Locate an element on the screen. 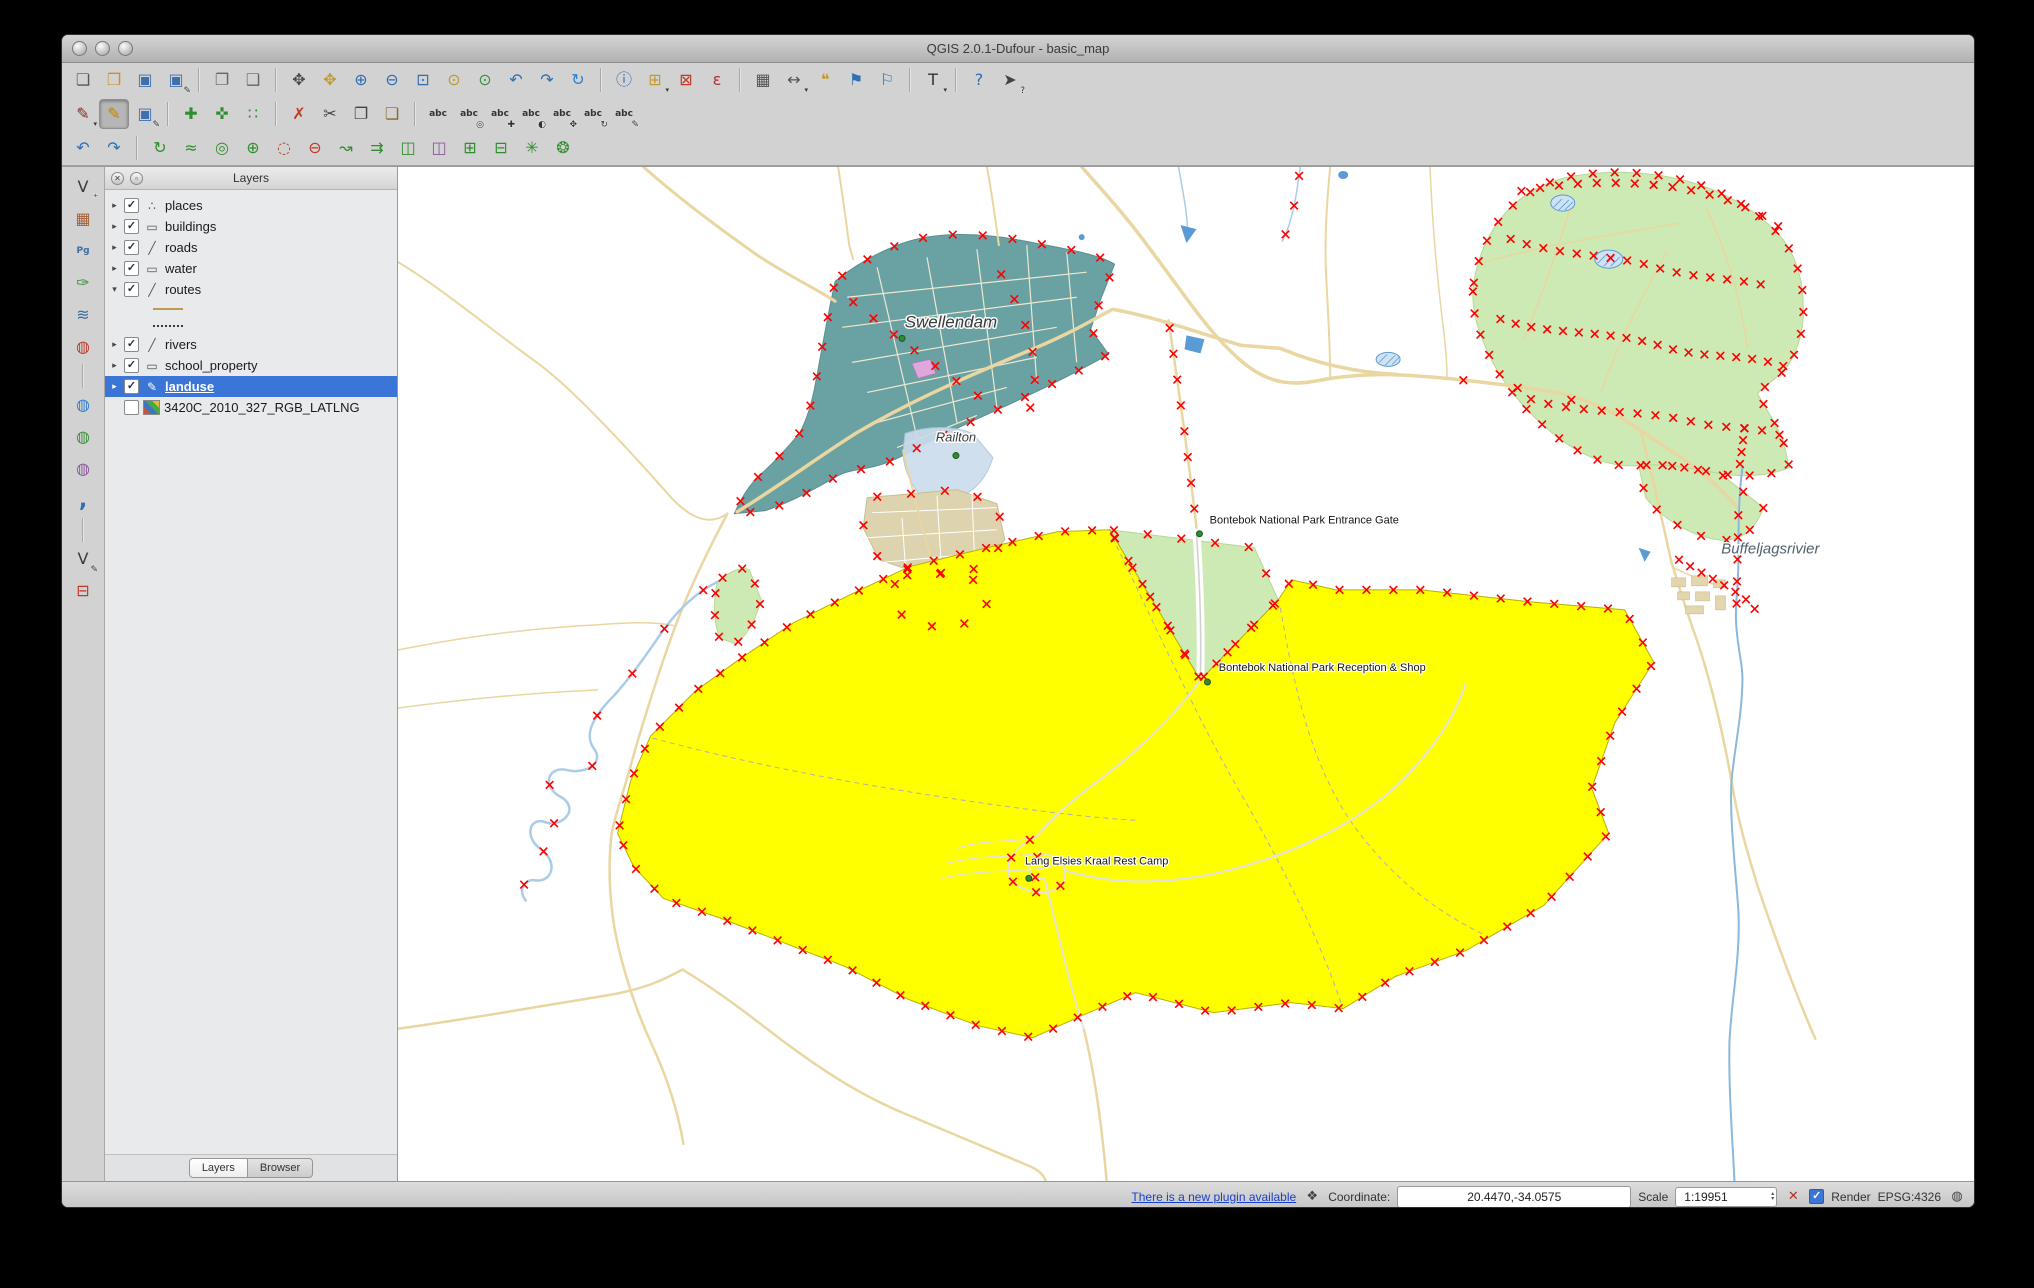 The height and width of the screenshot is (1288, 2034). current-edits-button: ✎ ▾ is located at coordinates (83, 114).